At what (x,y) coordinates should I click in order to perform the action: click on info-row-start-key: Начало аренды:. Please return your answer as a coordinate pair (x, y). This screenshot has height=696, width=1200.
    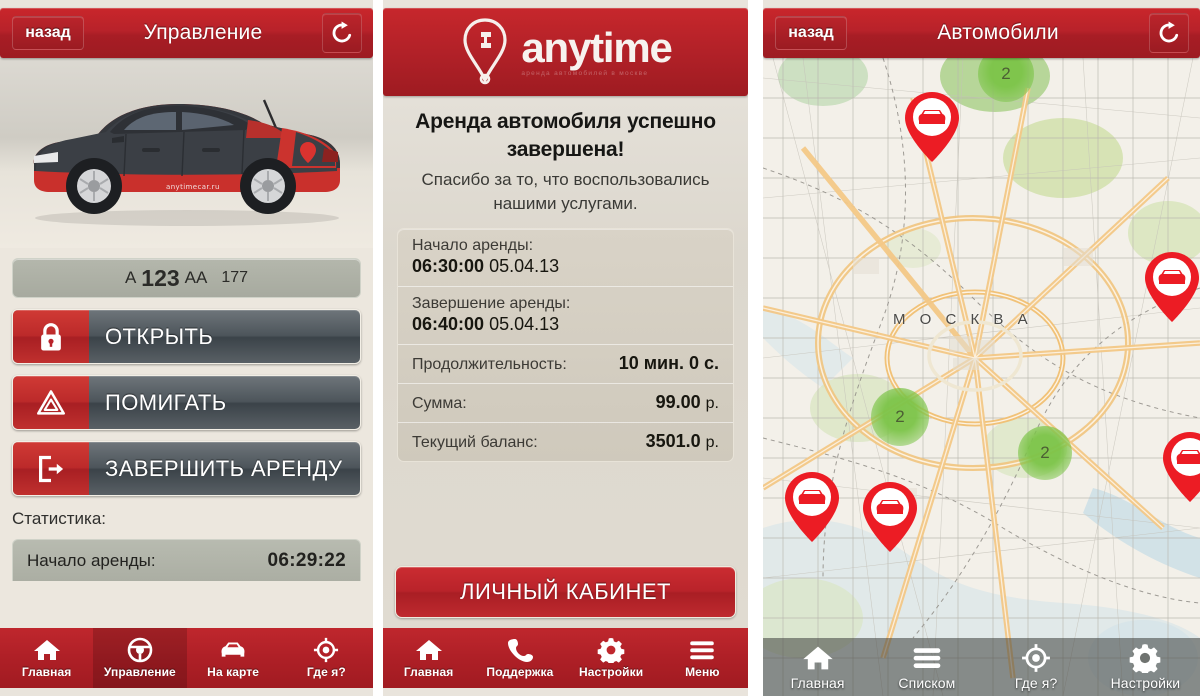
    Looking at the image, I should click on (473, 245).